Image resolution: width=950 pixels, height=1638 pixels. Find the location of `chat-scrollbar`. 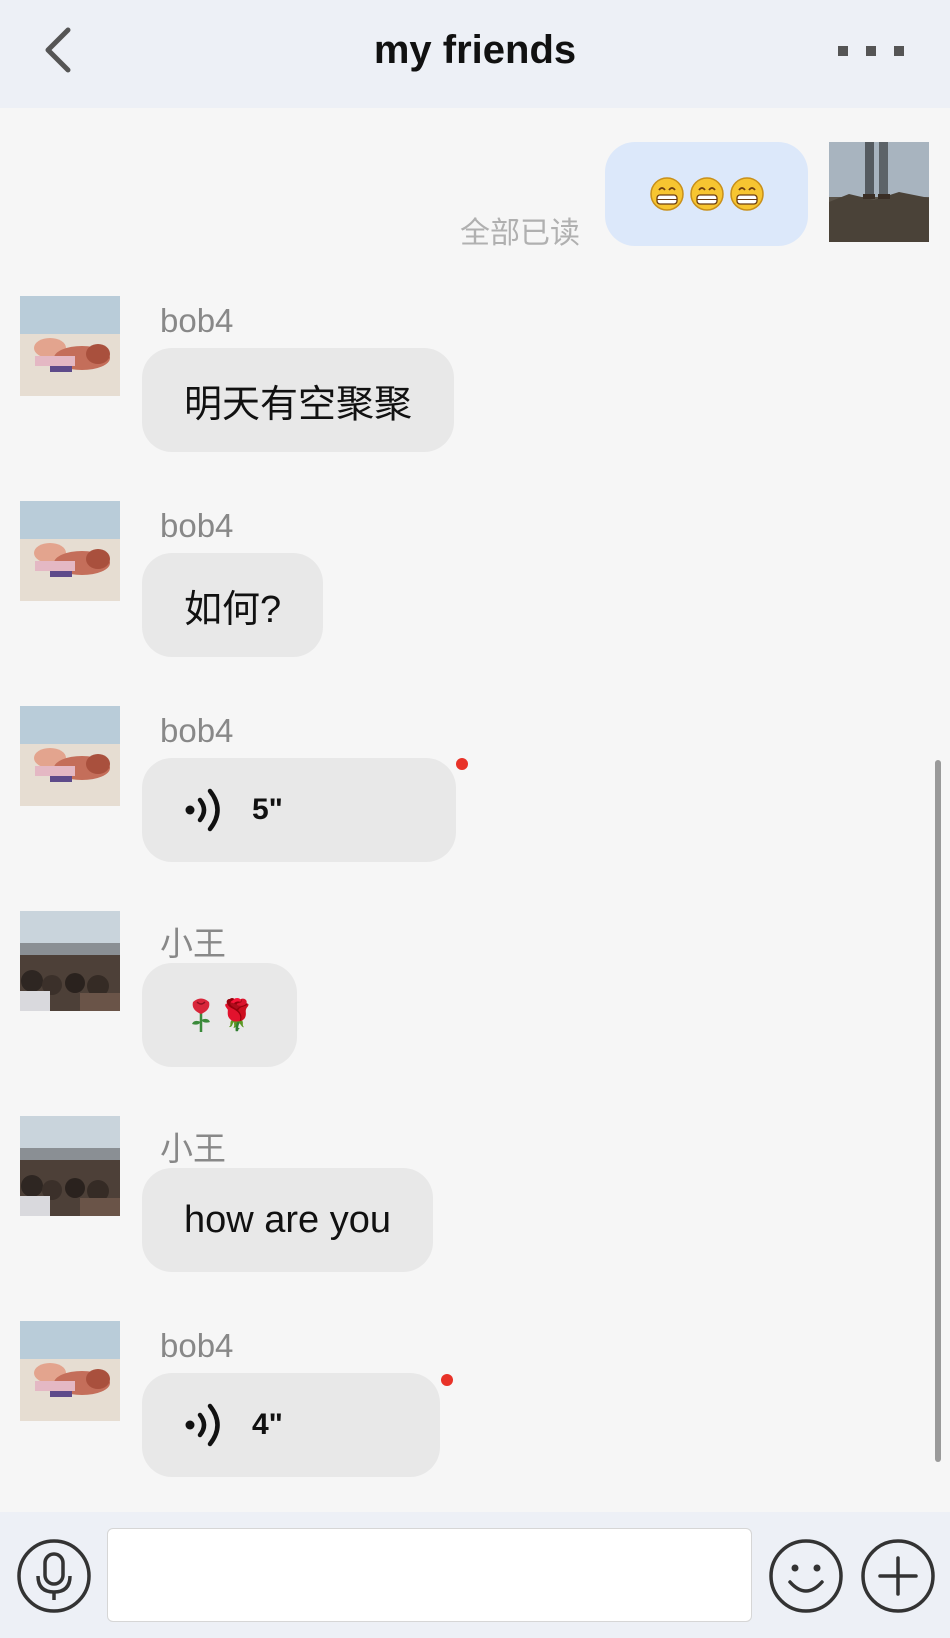

chat-scrollbar is located at coordinates (938, 1111).